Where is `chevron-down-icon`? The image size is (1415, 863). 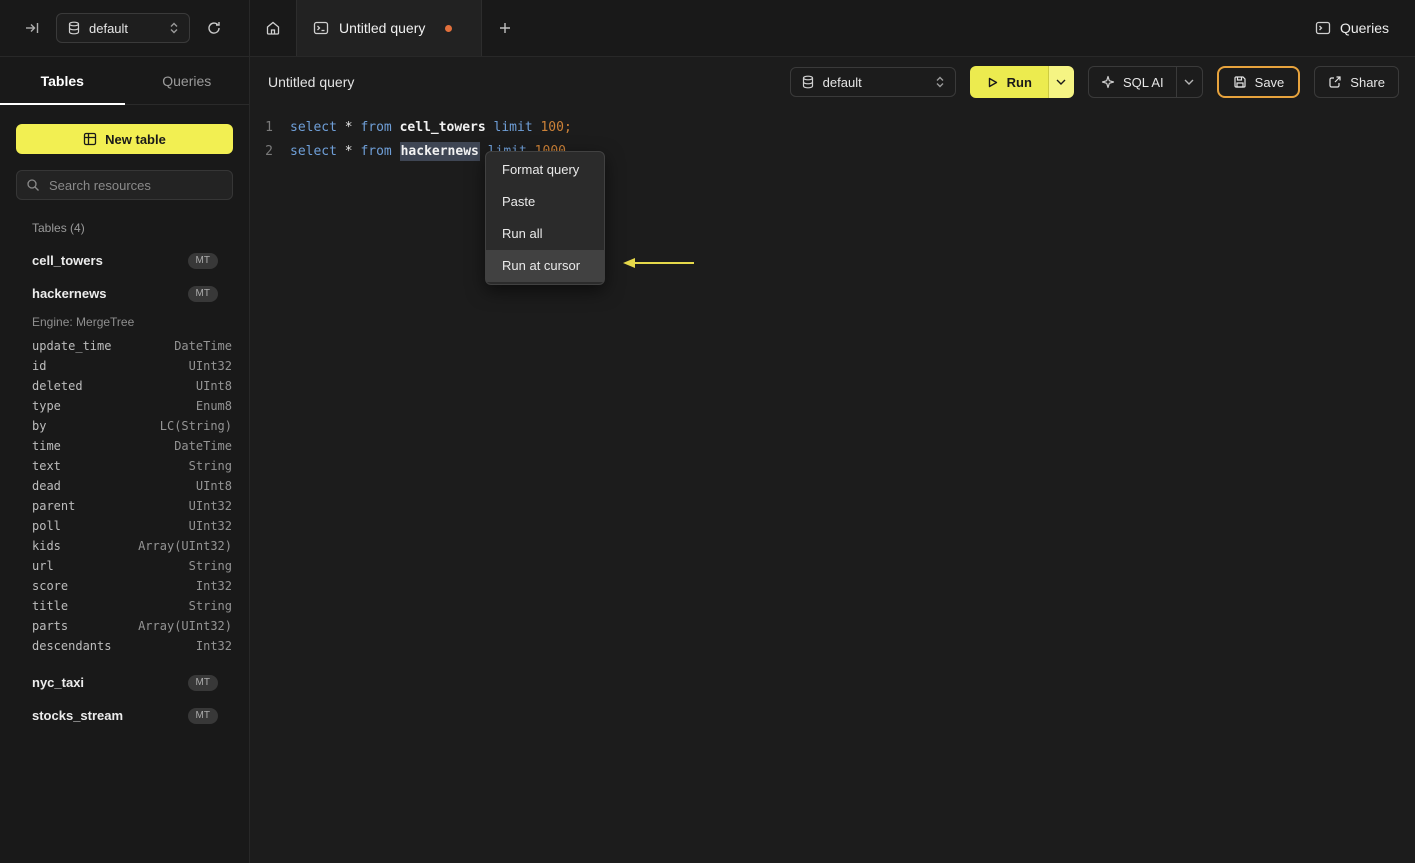
chevron-down-icon is located at coordinates (1189, 82).